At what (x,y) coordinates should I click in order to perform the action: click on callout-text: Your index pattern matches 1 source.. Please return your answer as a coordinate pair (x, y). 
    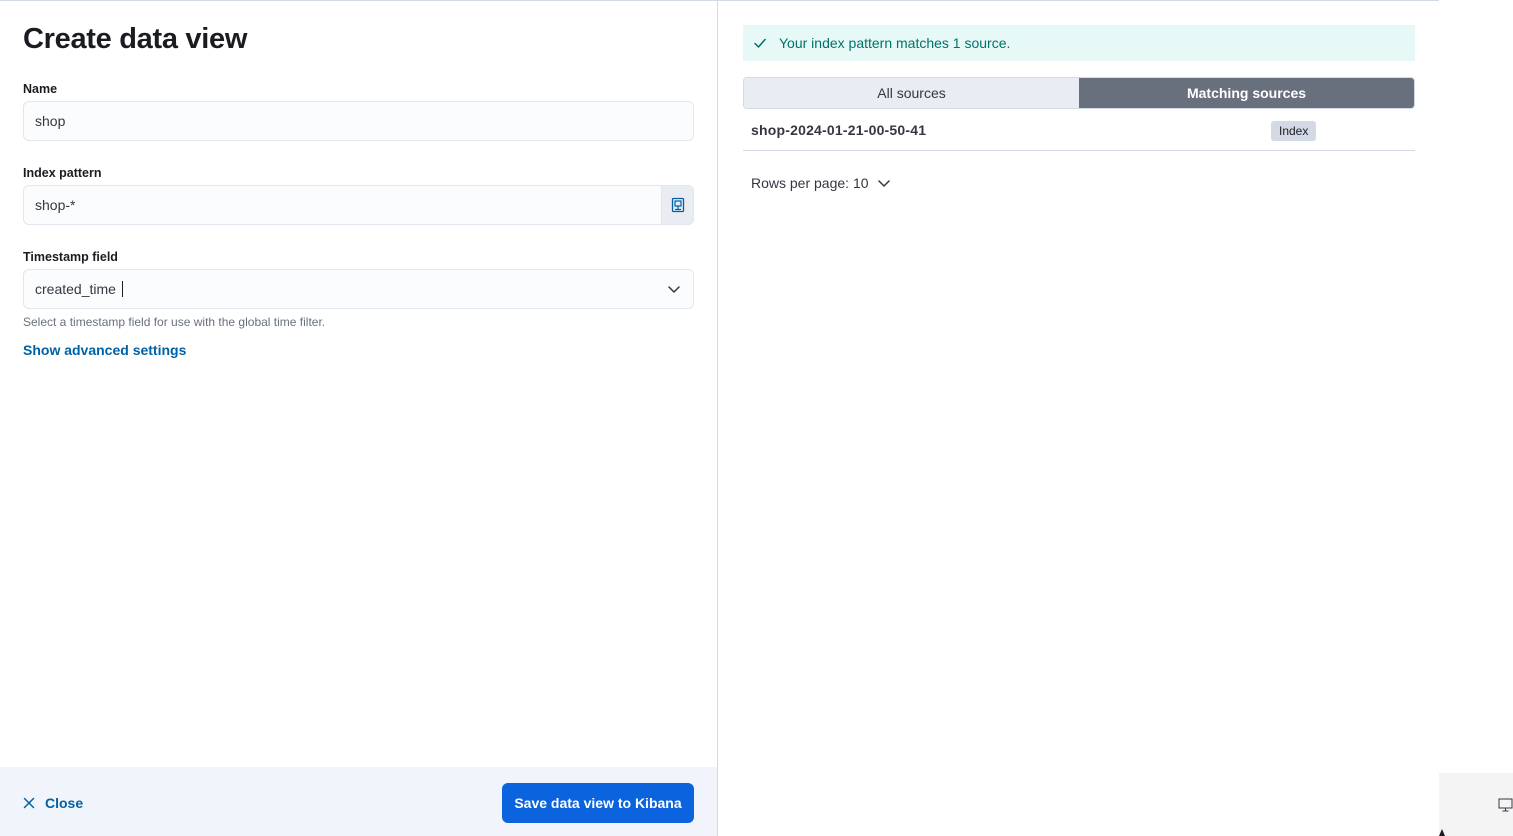
    Looking at the image, I should click on (895, 43).